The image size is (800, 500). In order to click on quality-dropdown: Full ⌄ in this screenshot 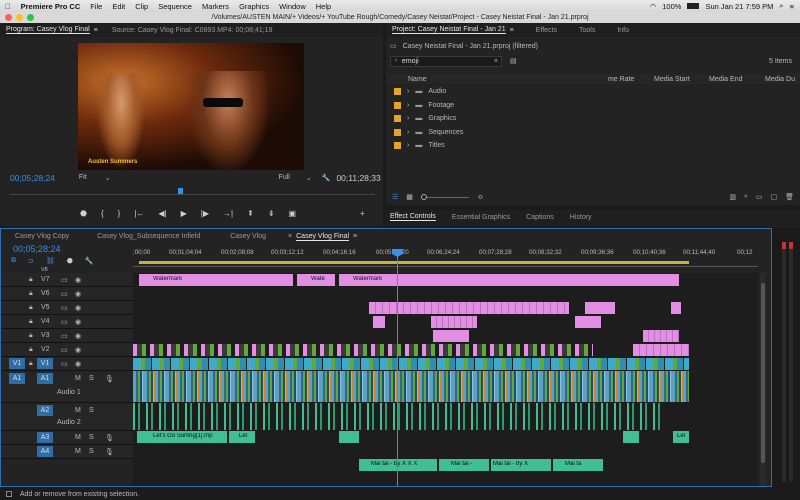, I will do `click(295, 178)`.